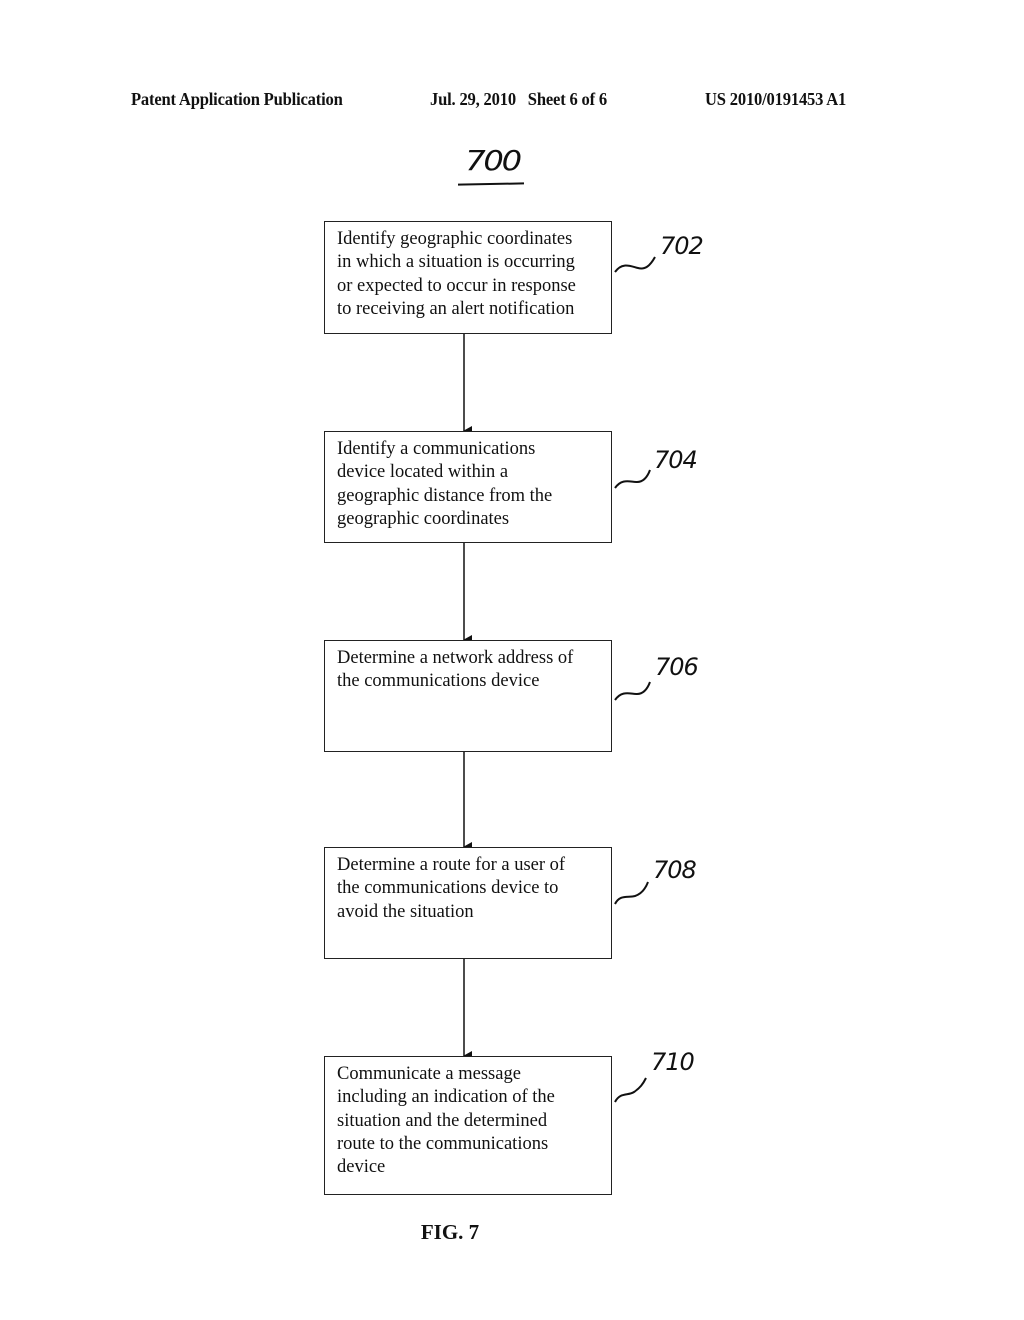  Describe the element at coordinates (456, 308) in the screenshot. I see `step-text-line: to receiving an alert notification` at that location.